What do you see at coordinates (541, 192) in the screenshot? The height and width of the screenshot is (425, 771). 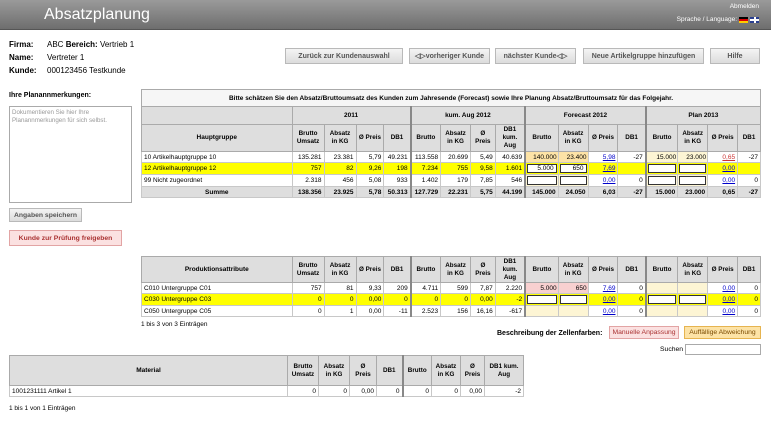 I see `summary-cell: 145.000` at bounding box center [541, 192].